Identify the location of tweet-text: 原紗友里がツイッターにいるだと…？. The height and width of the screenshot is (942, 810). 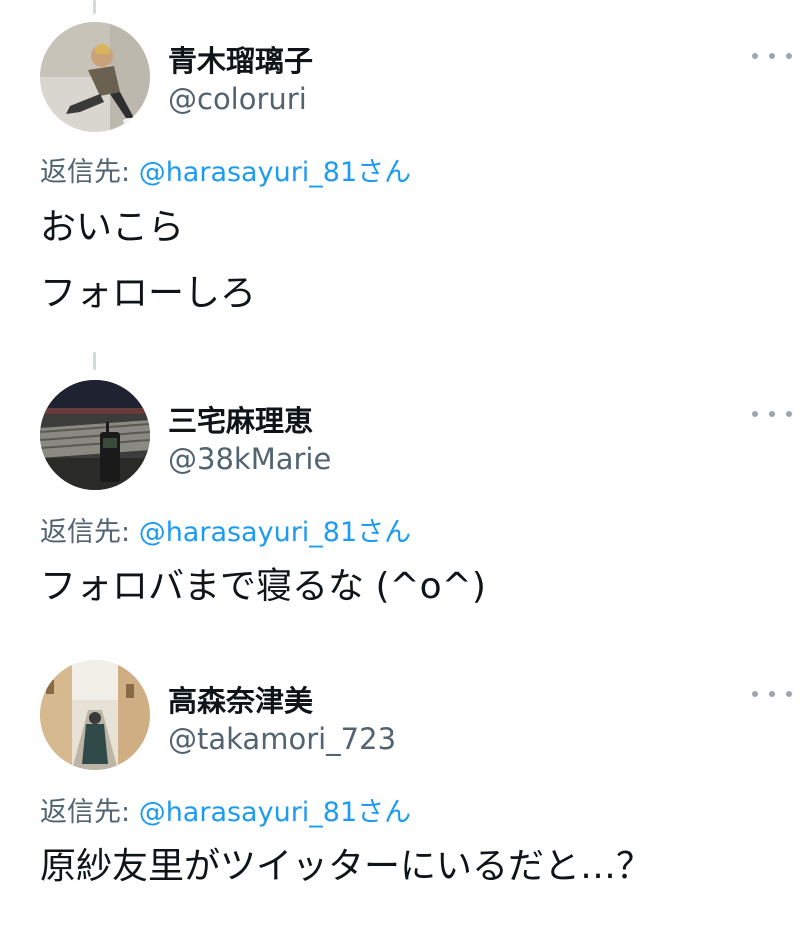
(346, 867).